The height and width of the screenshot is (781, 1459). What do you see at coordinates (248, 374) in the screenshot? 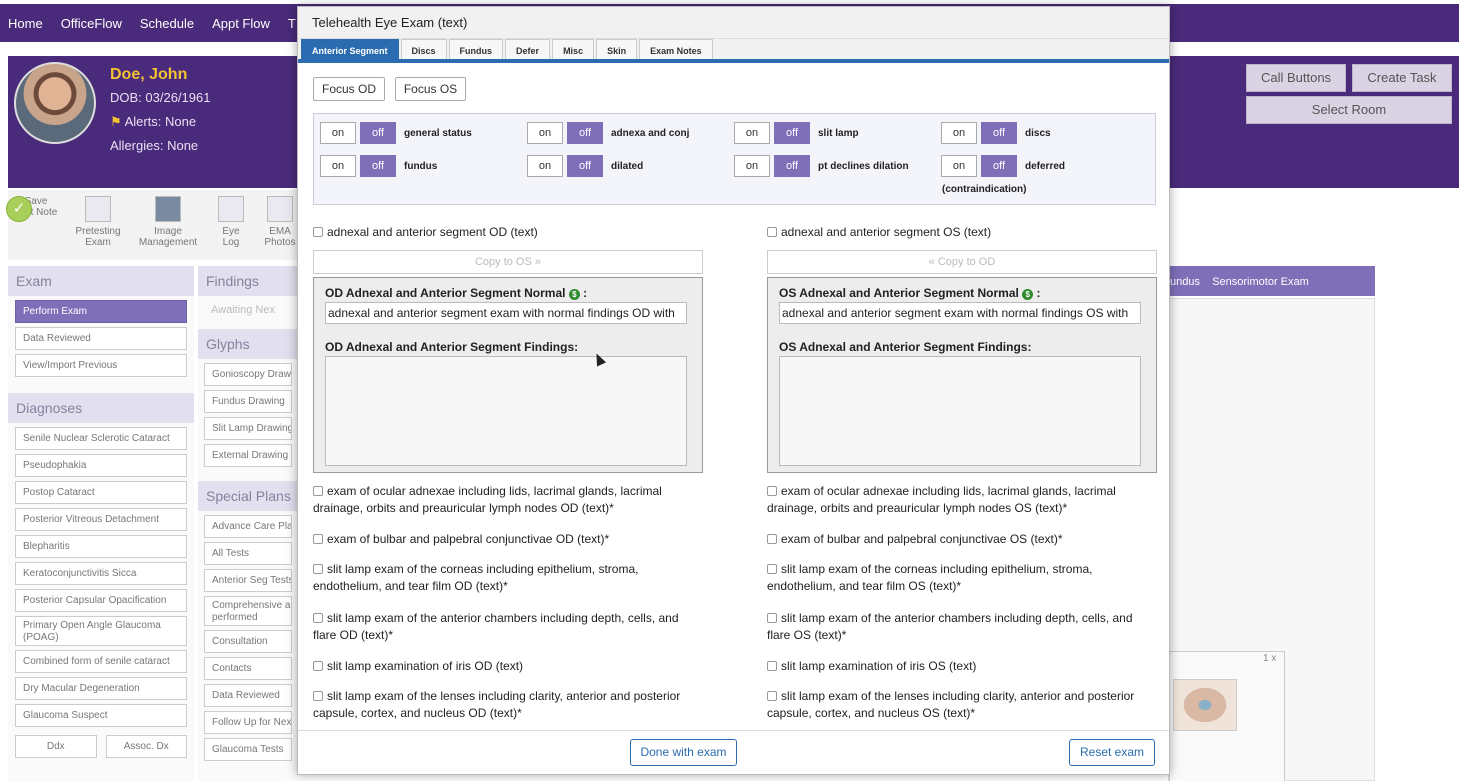
I see `glyph-item: Gonioscopy Drawi` at bounding box center [248, 374].